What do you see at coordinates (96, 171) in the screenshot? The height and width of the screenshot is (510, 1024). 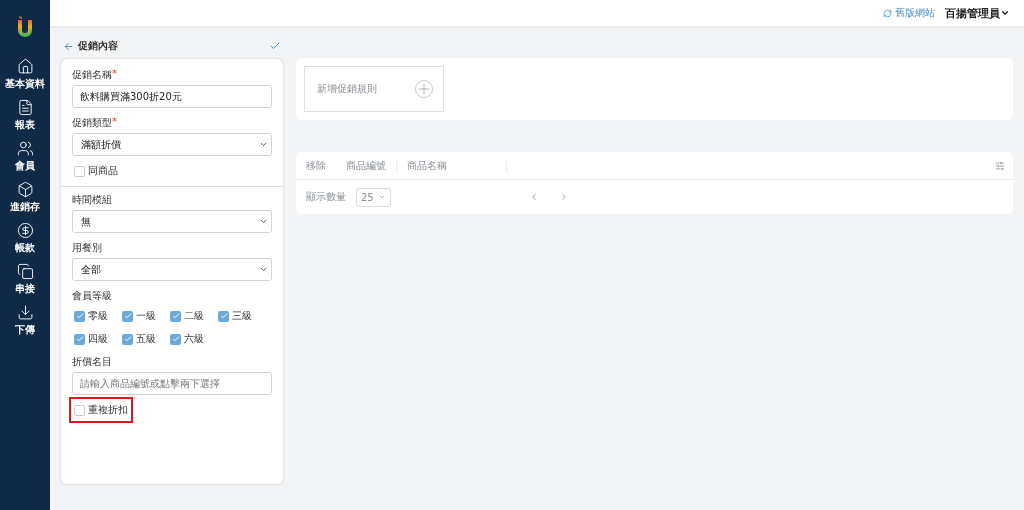 I see `checkbox: 同商品` at bounding box center [96, 171].